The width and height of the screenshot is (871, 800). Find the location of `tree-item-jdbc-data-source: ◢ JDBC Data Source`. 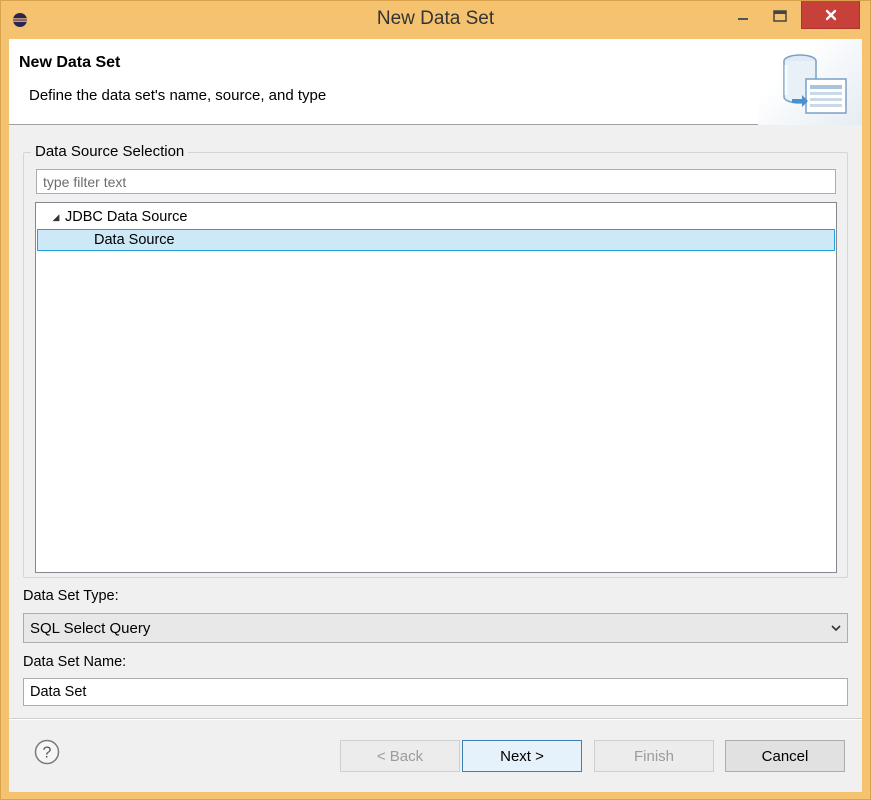

tree-item-jdbc-data-source: ◢ JDBC Data Source is located at coordinates (436, 217).